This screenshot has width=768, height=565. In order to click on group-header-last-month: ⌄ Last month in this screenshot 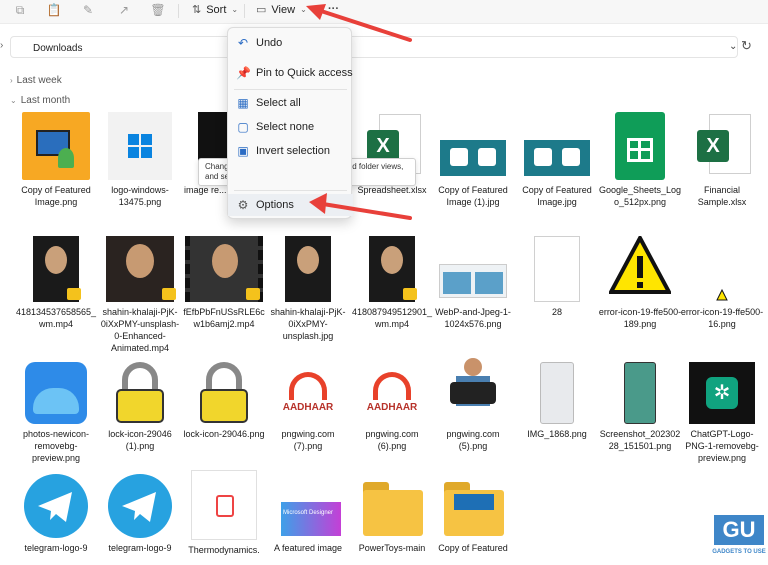, I will do `click(40, 100)`.